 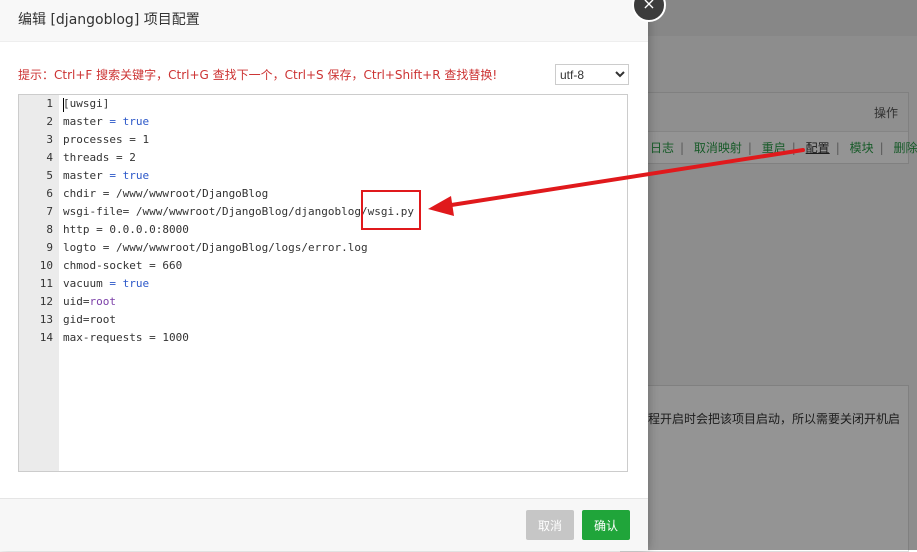 What do you see at coordinates (391, 210) in the screenshot?
I see `annotation-highlight-box` at bounding box center [391, 210].